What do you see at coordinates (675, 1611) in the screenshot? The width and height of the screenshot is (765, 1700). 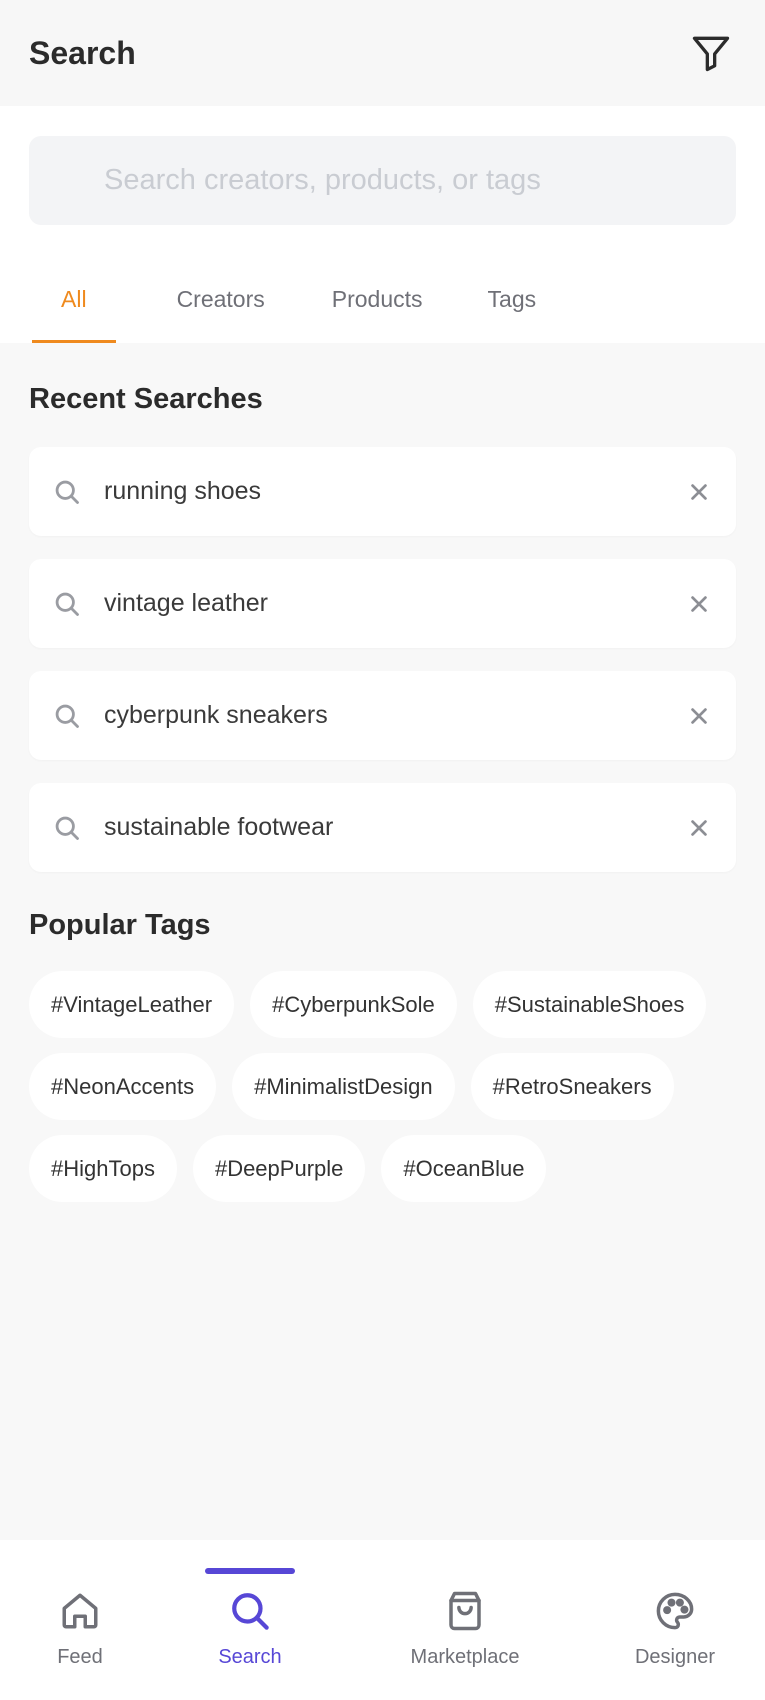 I see `palette-icon` at bounding box center [675, 1611].